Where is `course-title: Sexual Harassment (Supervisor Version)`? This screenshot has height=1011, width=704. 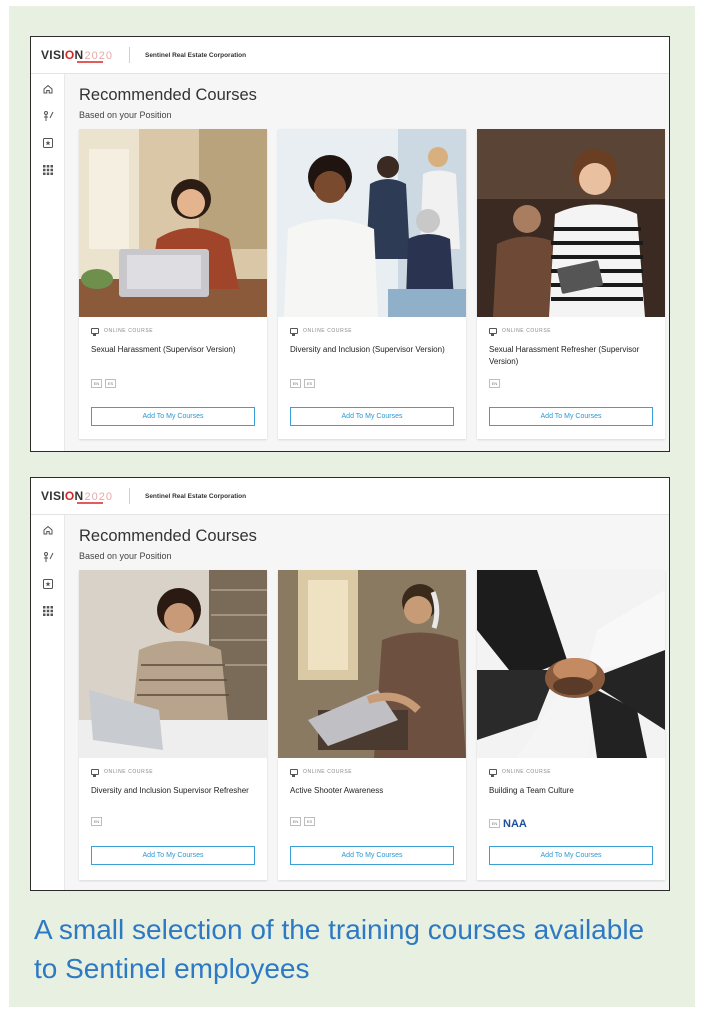 course-title: Sexual Harassment (Supervisor Version) is located at coordinates (175, 350).